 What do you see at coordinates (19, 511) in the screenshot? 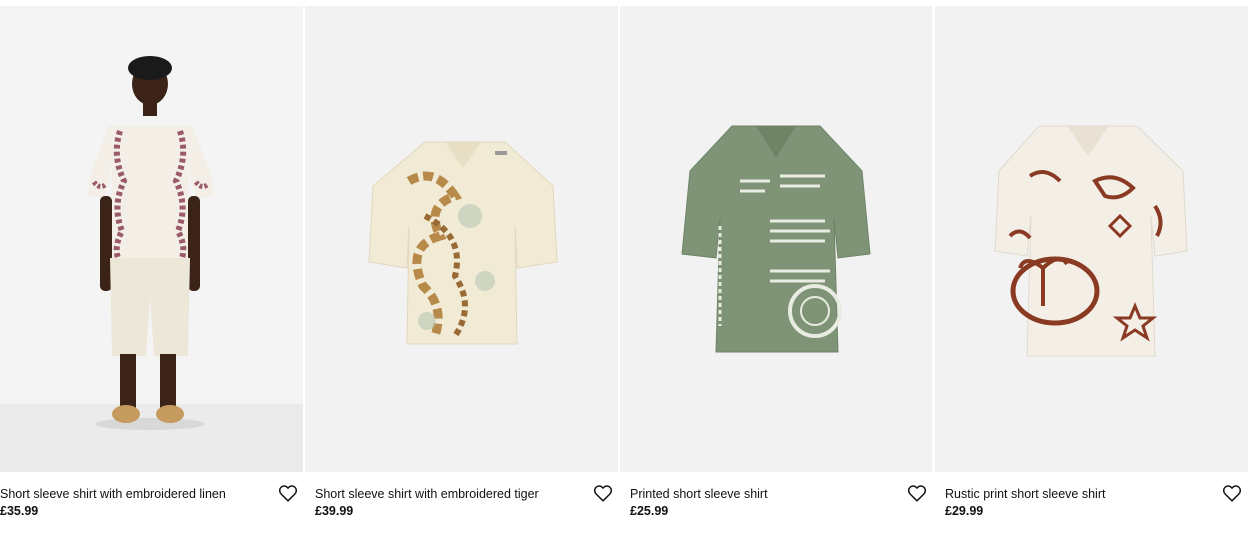
I see `product-price: £35.99` at bounding box center [19, 511].